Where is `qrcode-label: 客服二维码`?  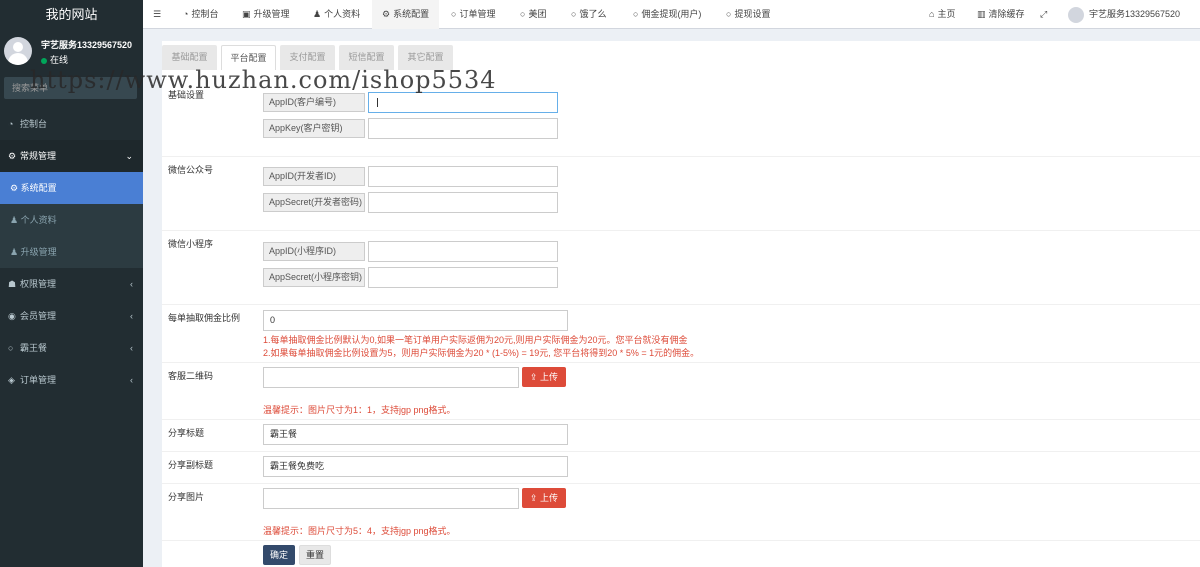
qrcode-label: 客服二维码 is located at coordinates (191, 376).